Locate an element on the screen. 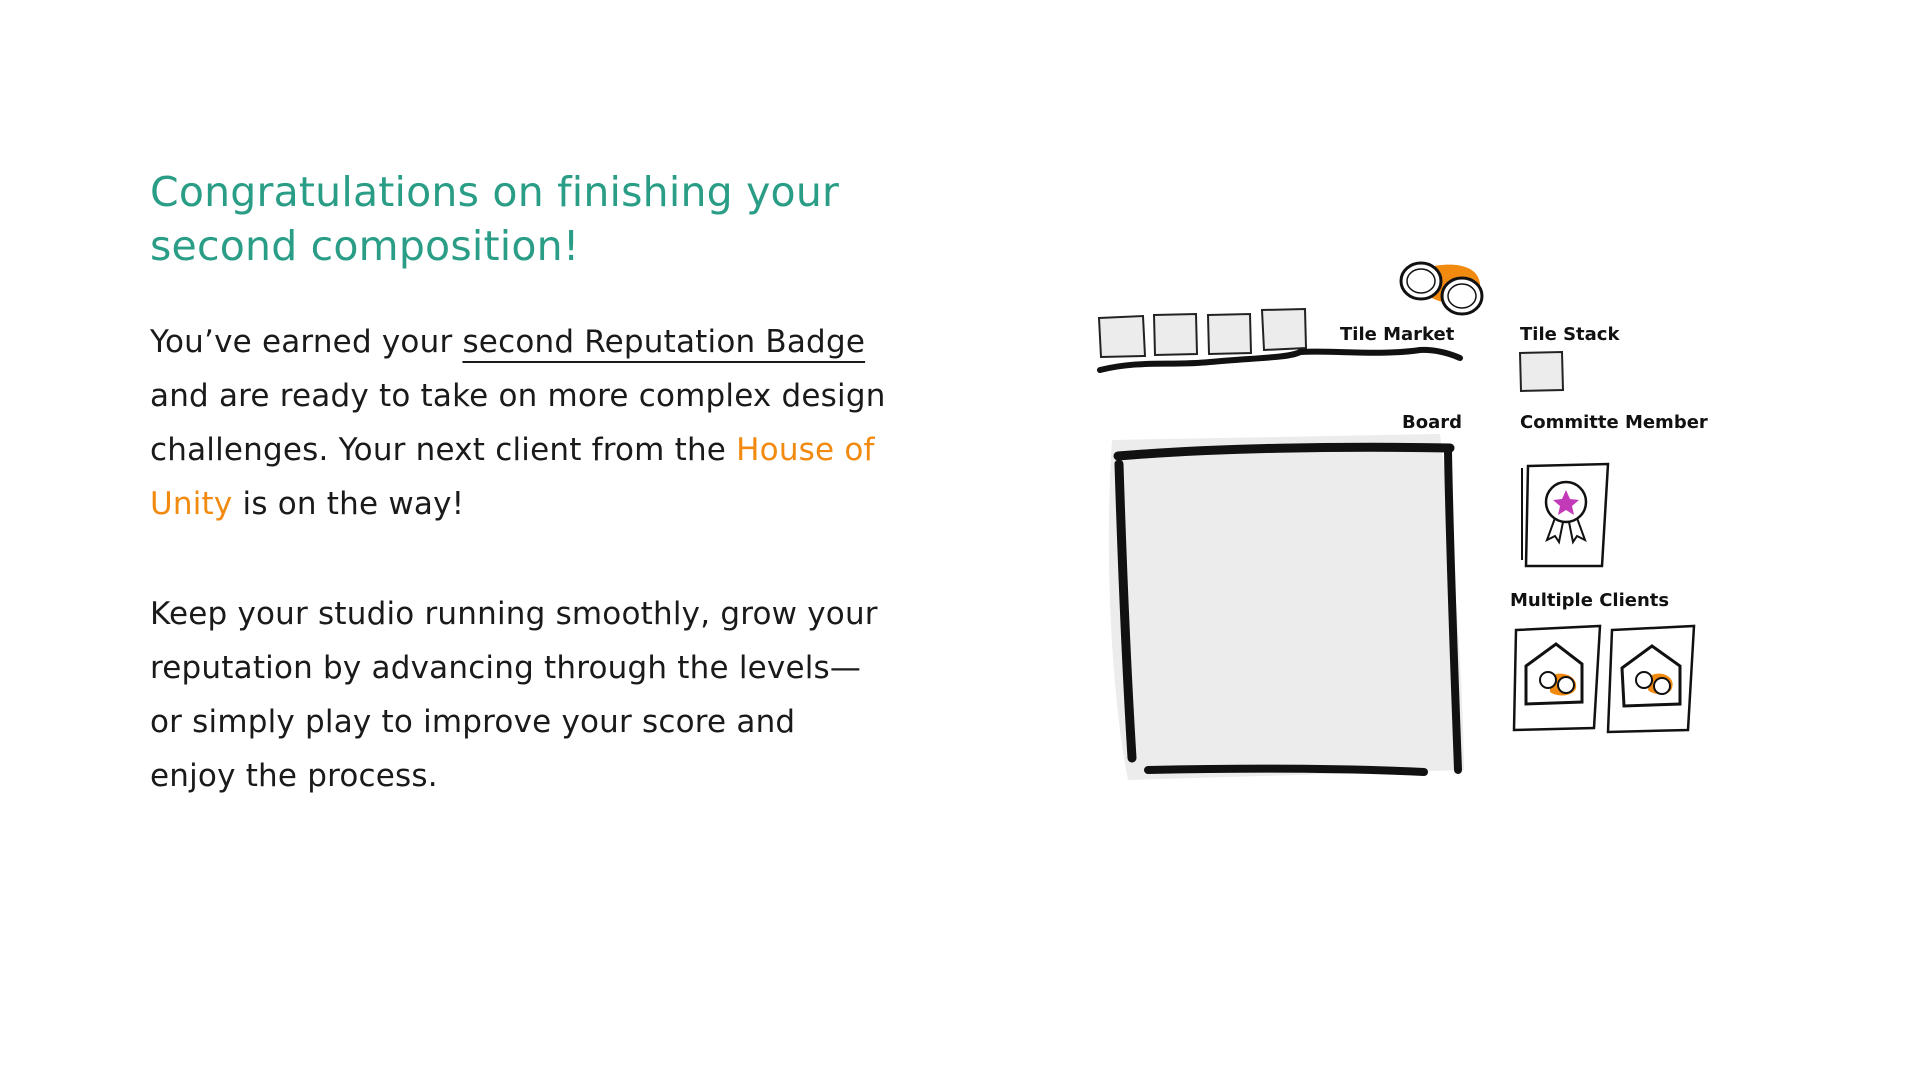 This screenshot has height=1080, width=1920. para1-before: You’ve earned your is located at coordinates (306, 342).